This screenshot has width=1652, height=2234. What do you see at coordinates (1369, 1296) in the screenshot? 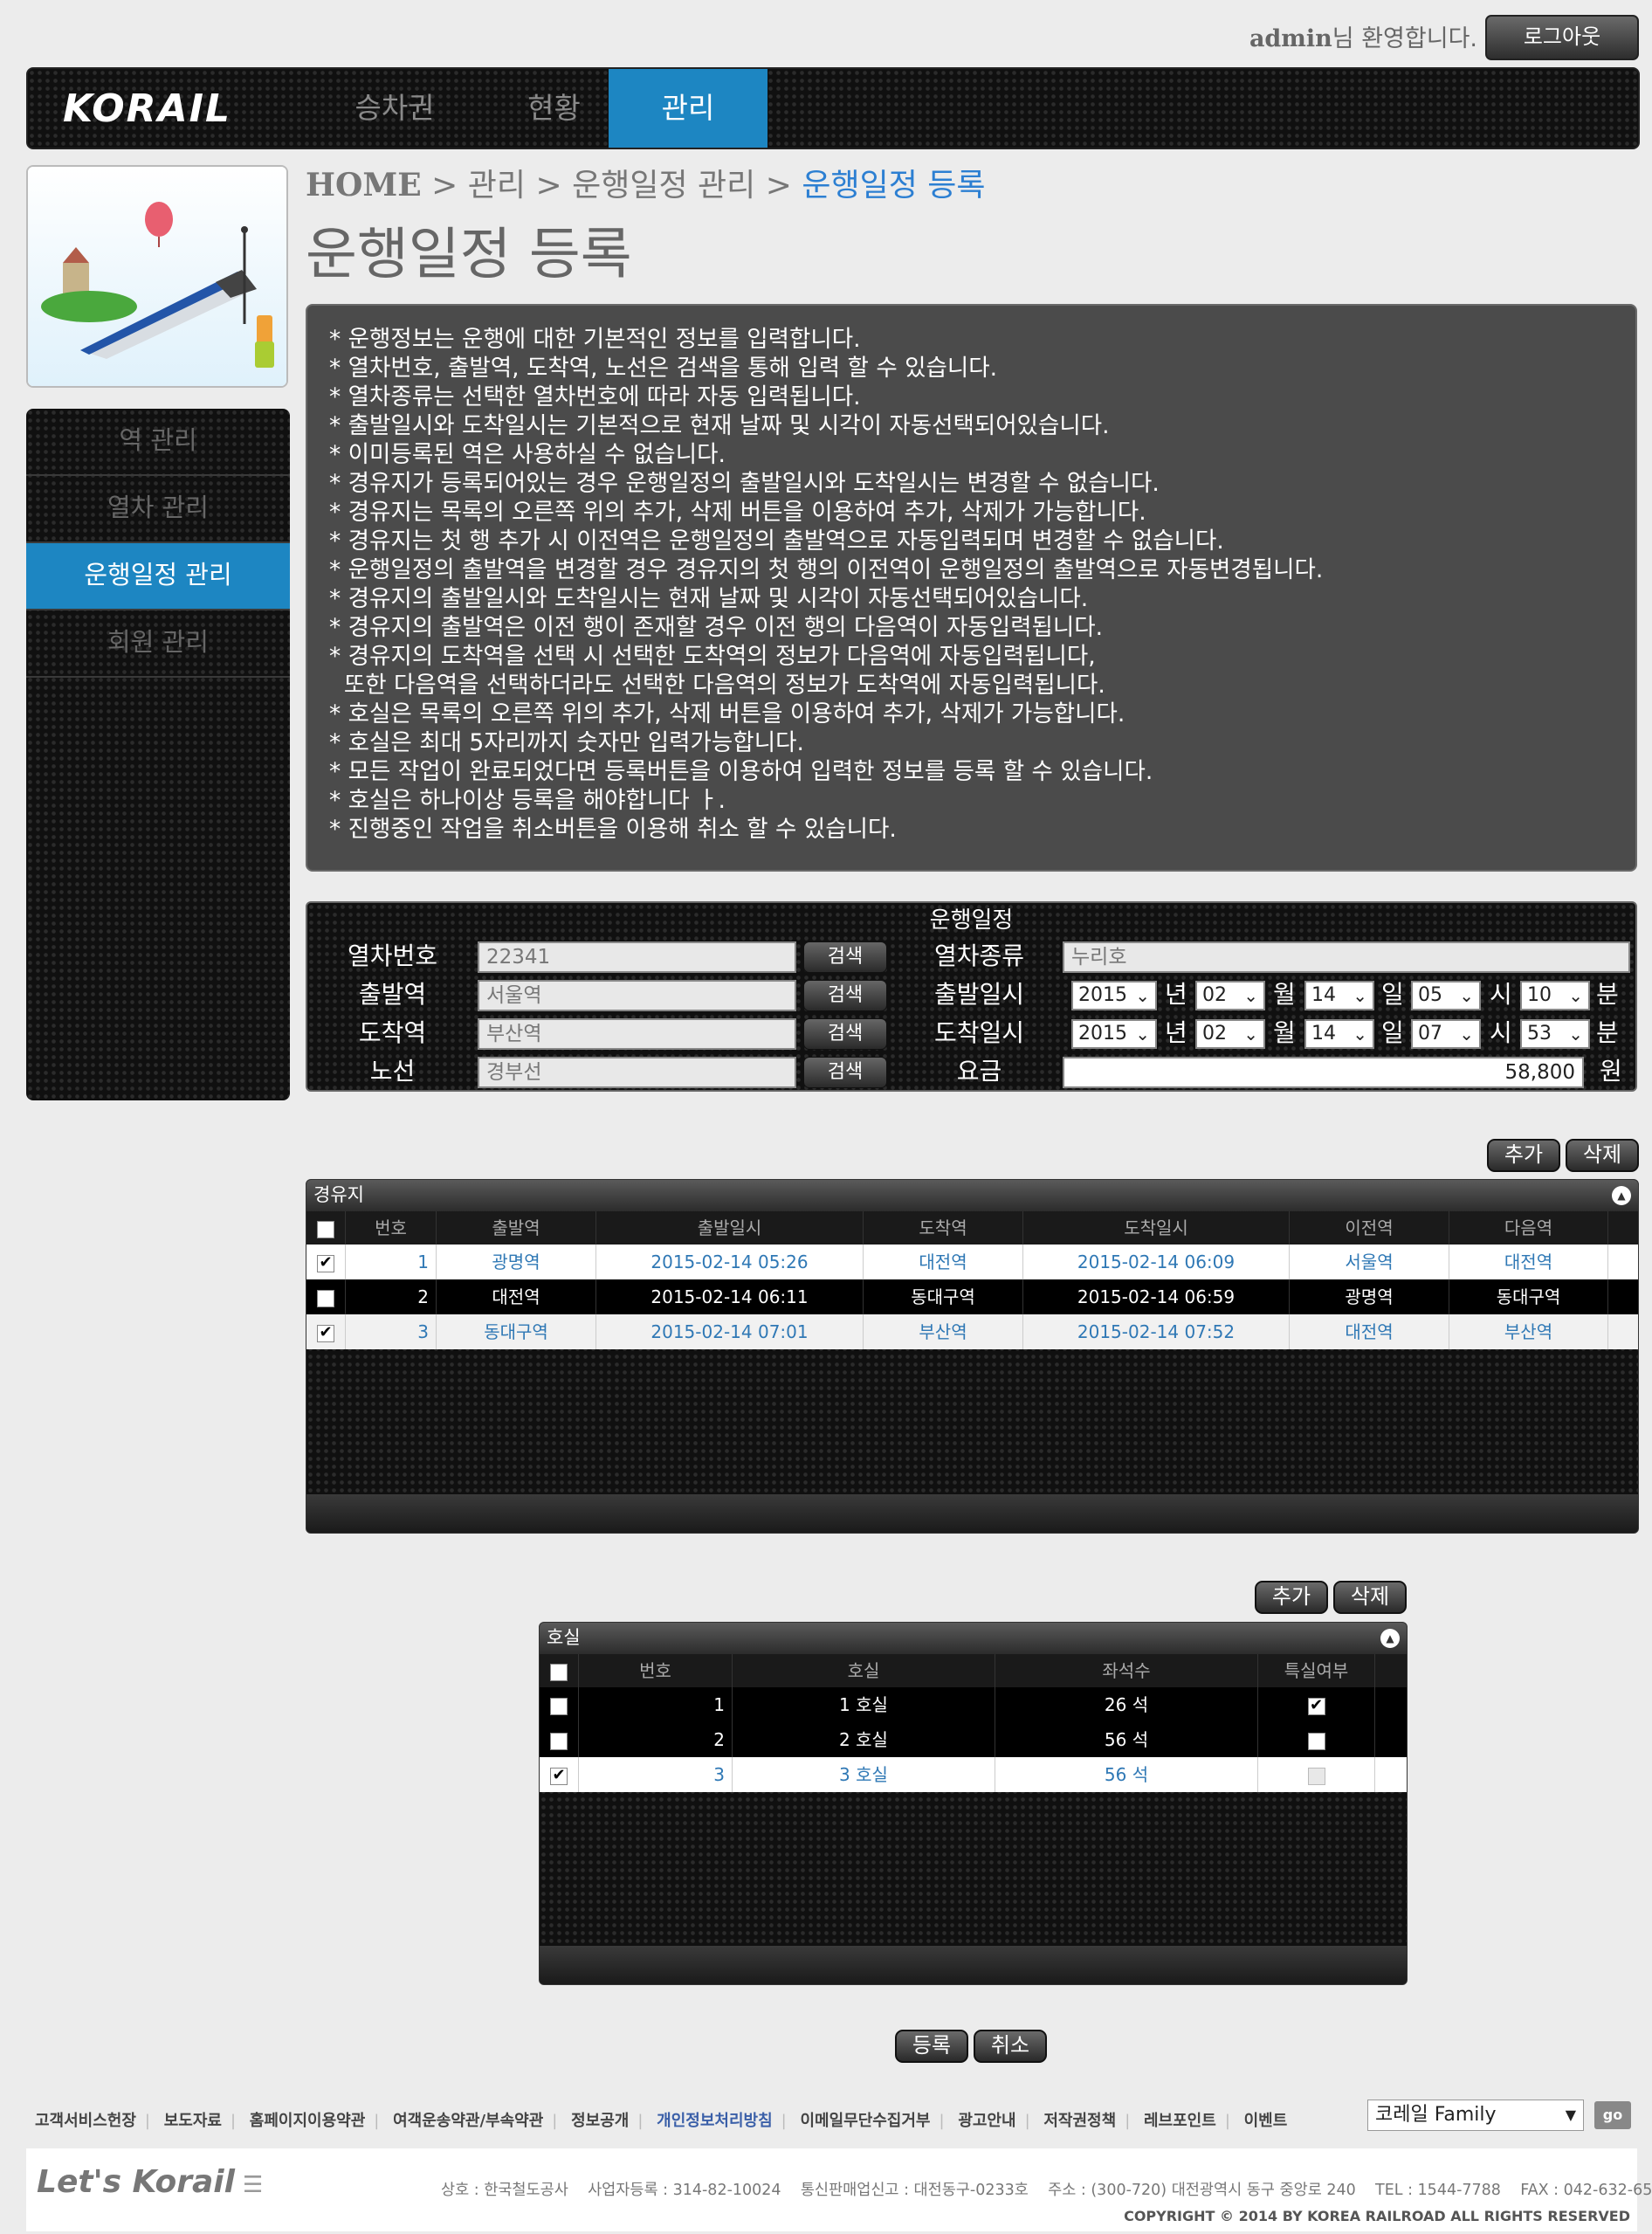
I see `cell-prev: 광명역` at bounding box center [1369, 1296].